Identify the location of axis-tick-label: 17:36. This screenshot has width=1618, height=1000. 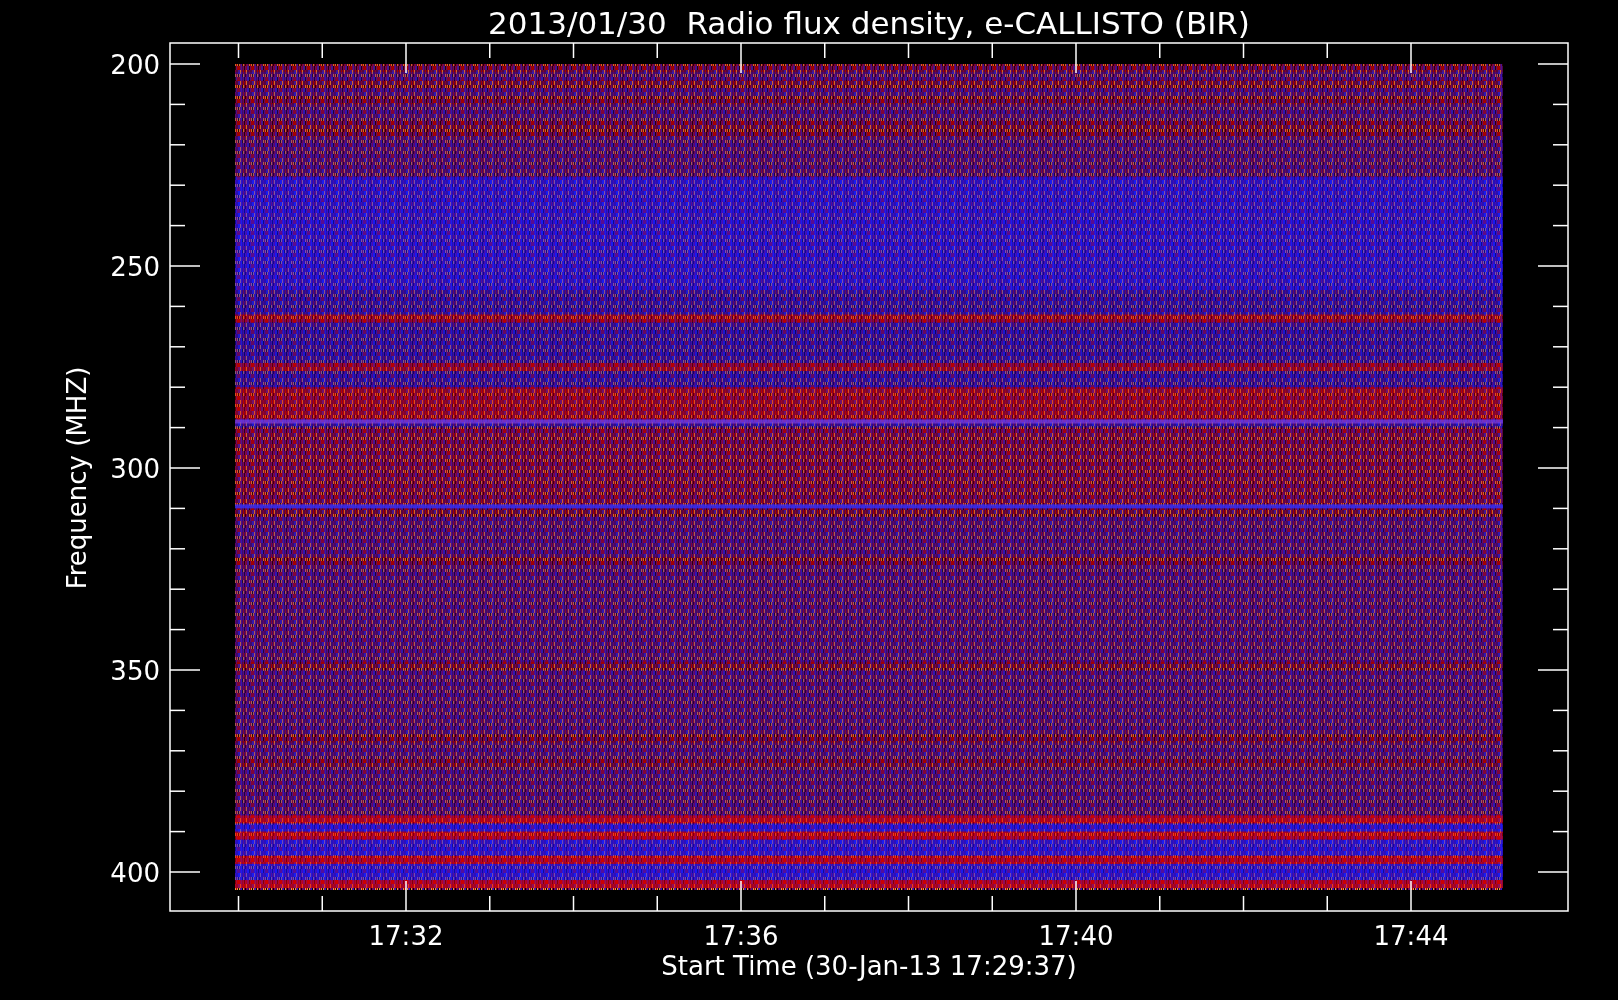
(741, 936).